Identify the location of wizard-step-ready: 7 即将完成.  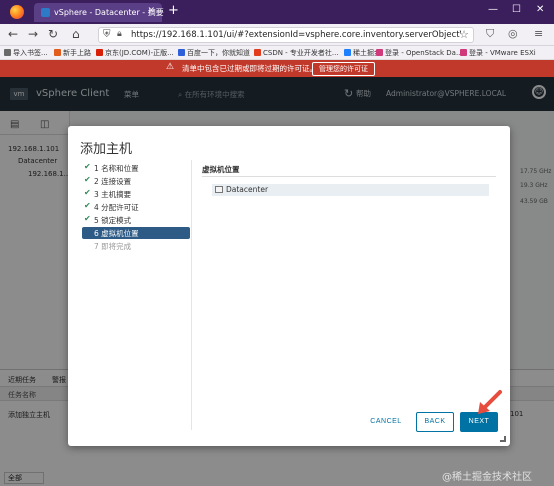
(113, 246).